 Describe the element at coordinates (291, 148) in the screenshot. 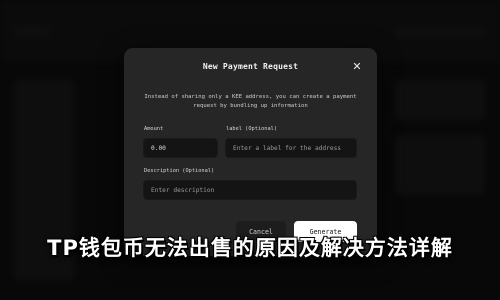

I see `label-input` at that location.